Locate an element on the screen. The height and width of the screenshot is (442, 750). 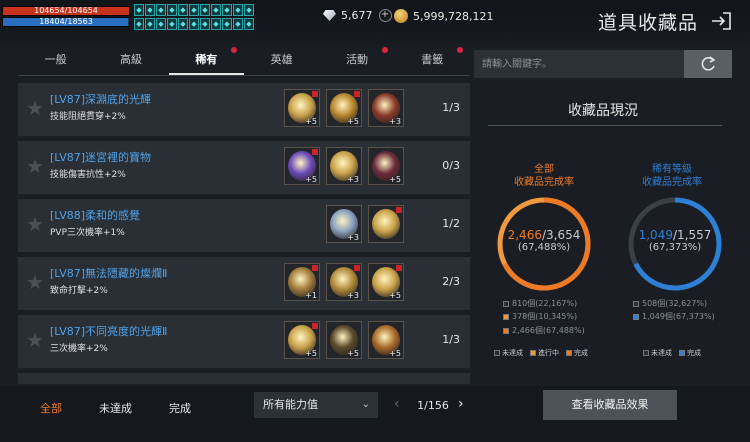
hp-bar: 104654/104654 is located at coordinates (66, 11).